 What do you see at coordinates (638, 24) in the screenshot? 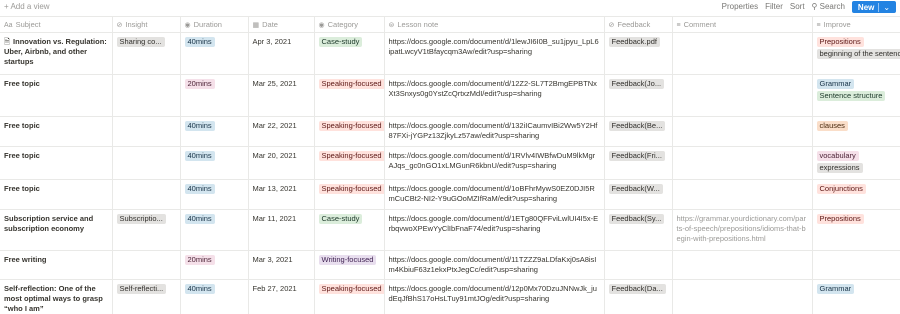
I see `column-header-feedback: ⊘ Feedback` at bounding box center [638, 24].